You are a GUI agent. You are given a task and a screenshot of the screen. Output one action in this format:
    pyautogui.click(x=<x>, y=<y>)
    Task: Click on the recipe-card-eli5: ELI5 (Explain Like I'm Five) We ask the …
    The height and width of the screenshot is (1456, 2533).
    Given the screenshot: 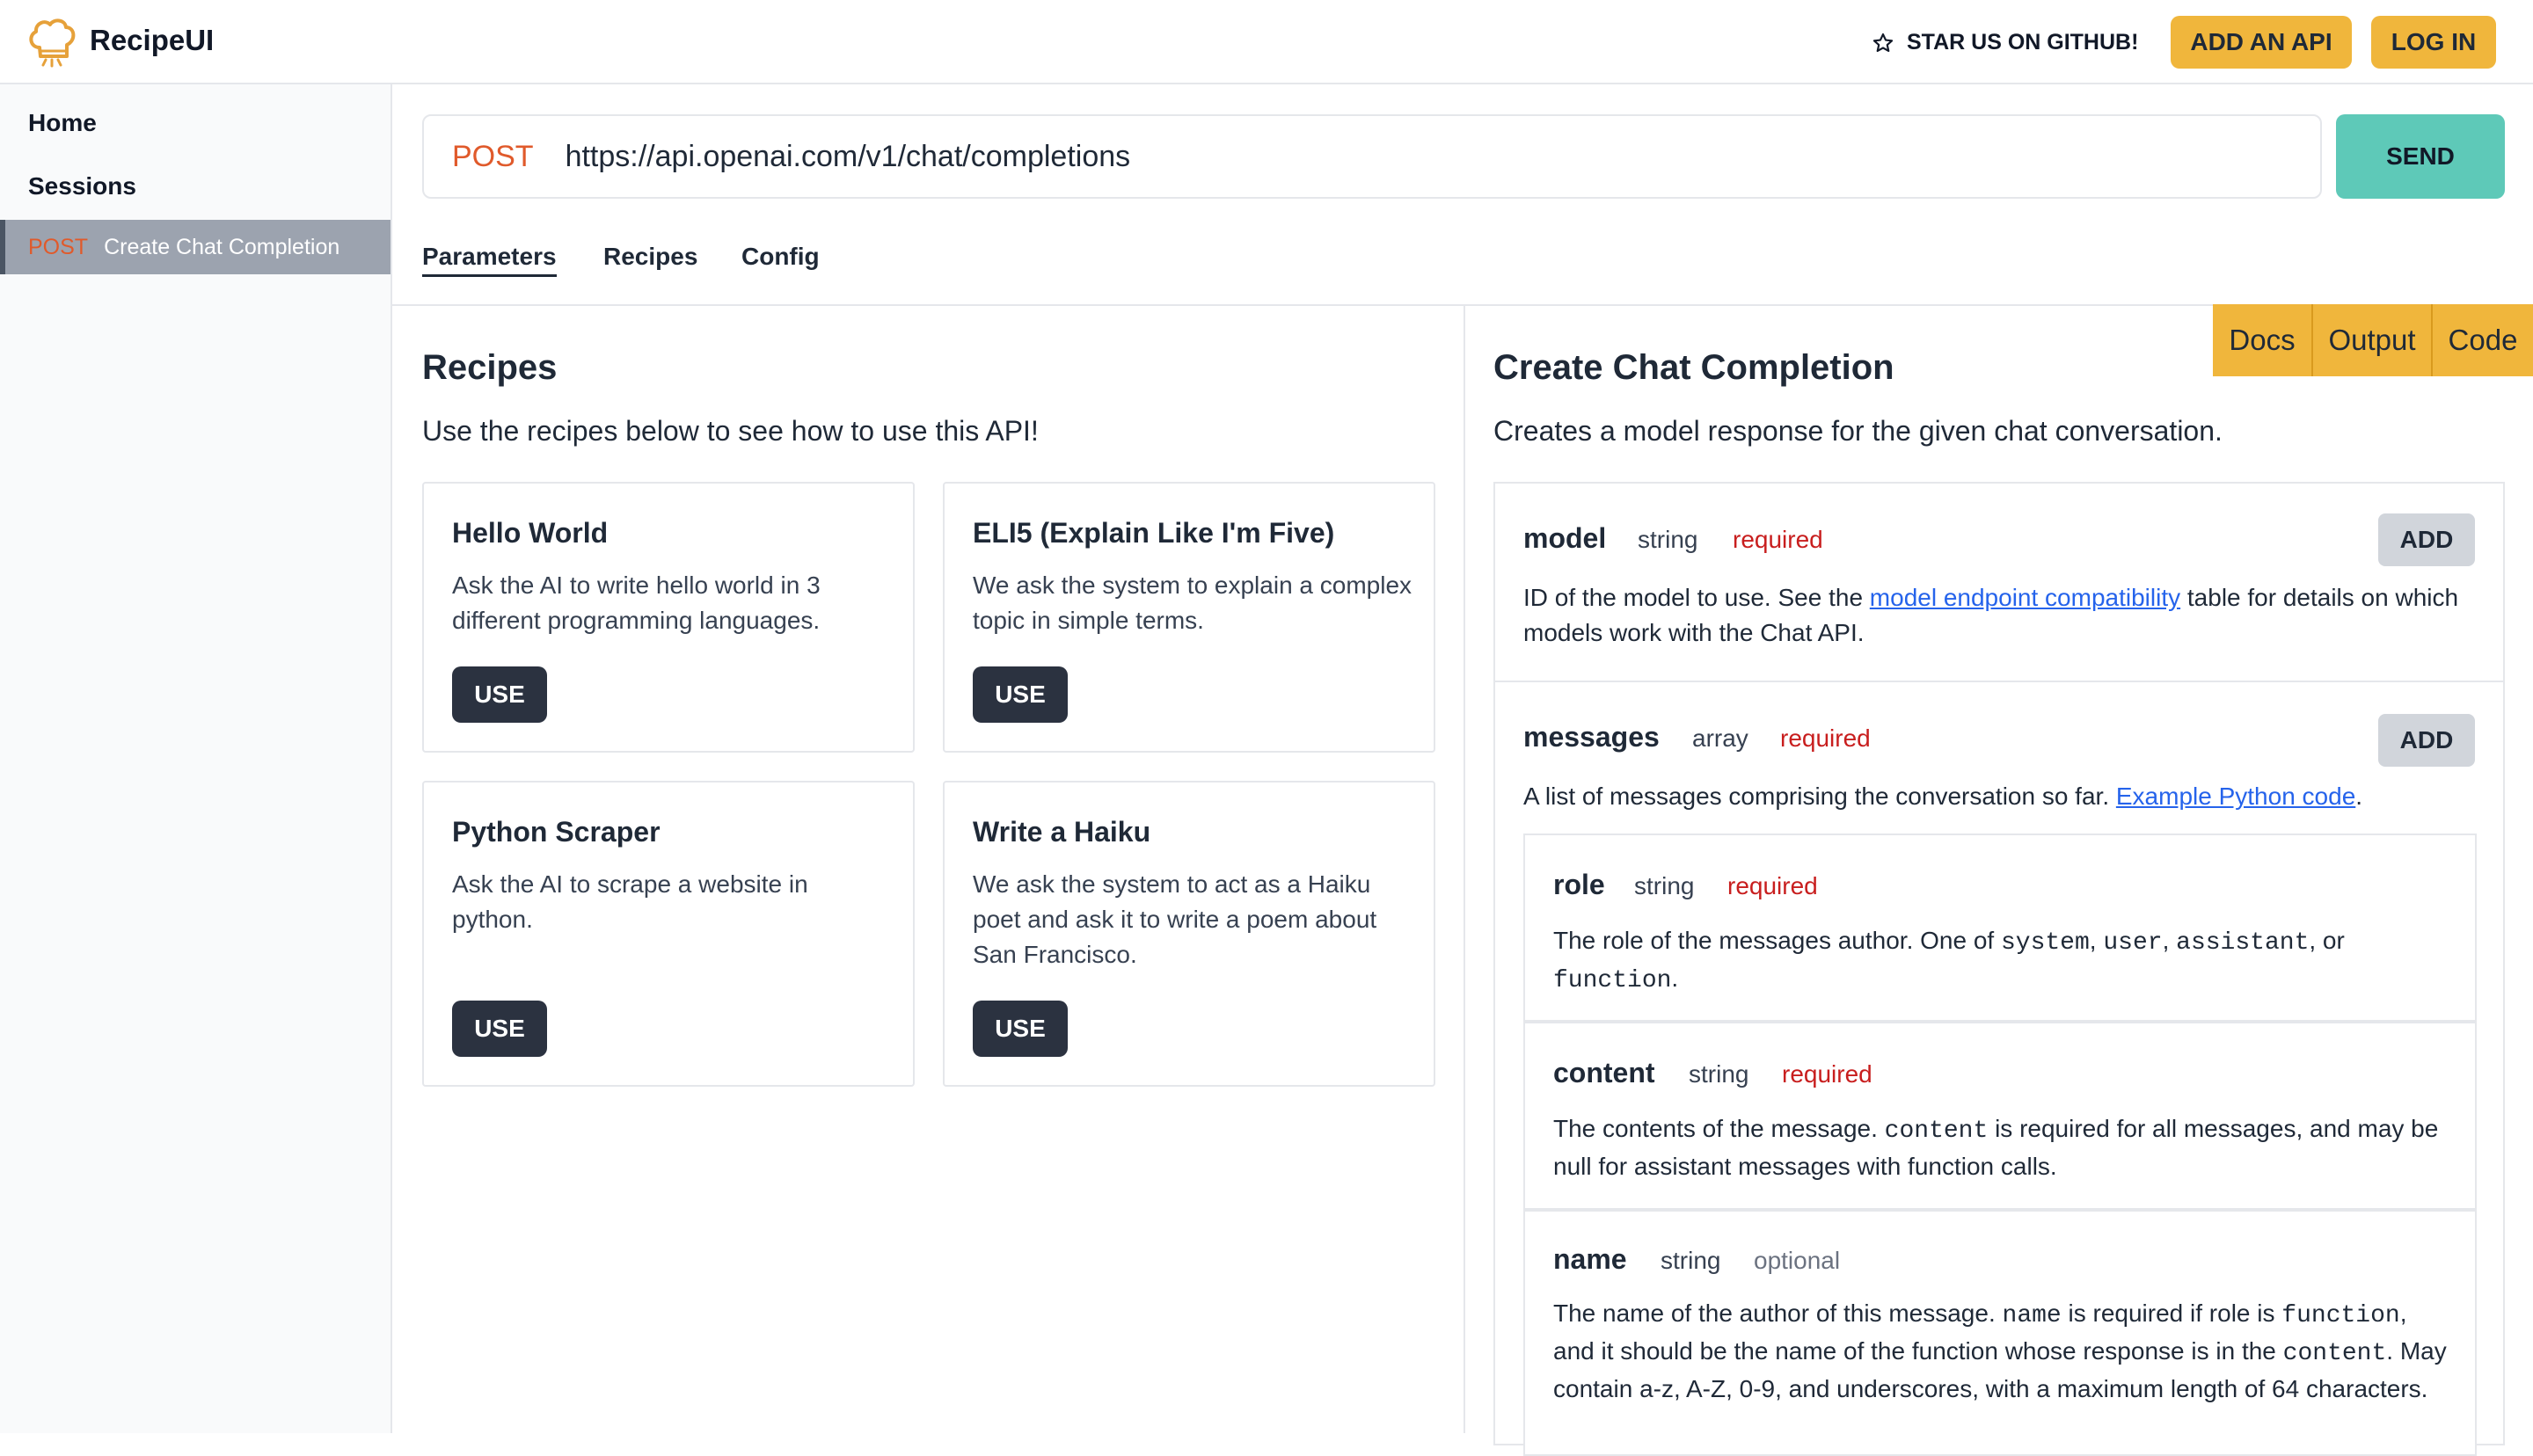 What is the action you would take?
    pyautogui.click(x=1189, y=617)
    